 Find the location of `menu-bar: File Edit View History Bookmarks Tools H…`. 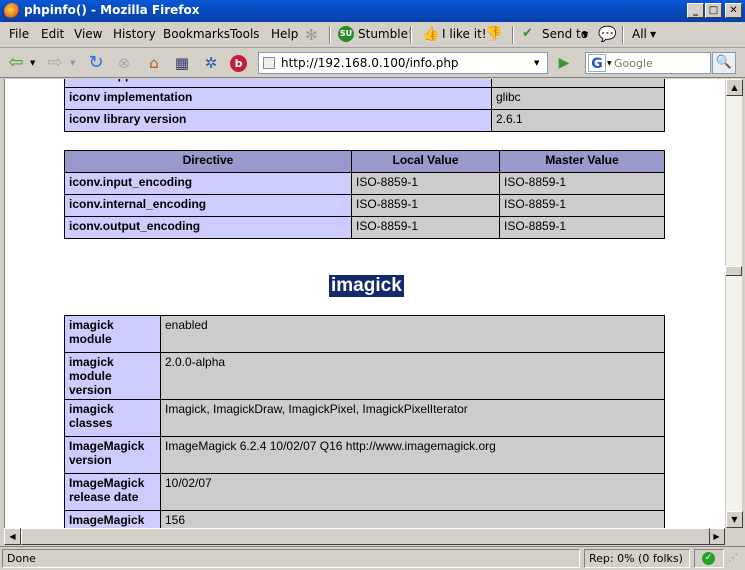

menu-bar: File Edit View History Bookmarks Tools H… is located at coordinates (372, 35).